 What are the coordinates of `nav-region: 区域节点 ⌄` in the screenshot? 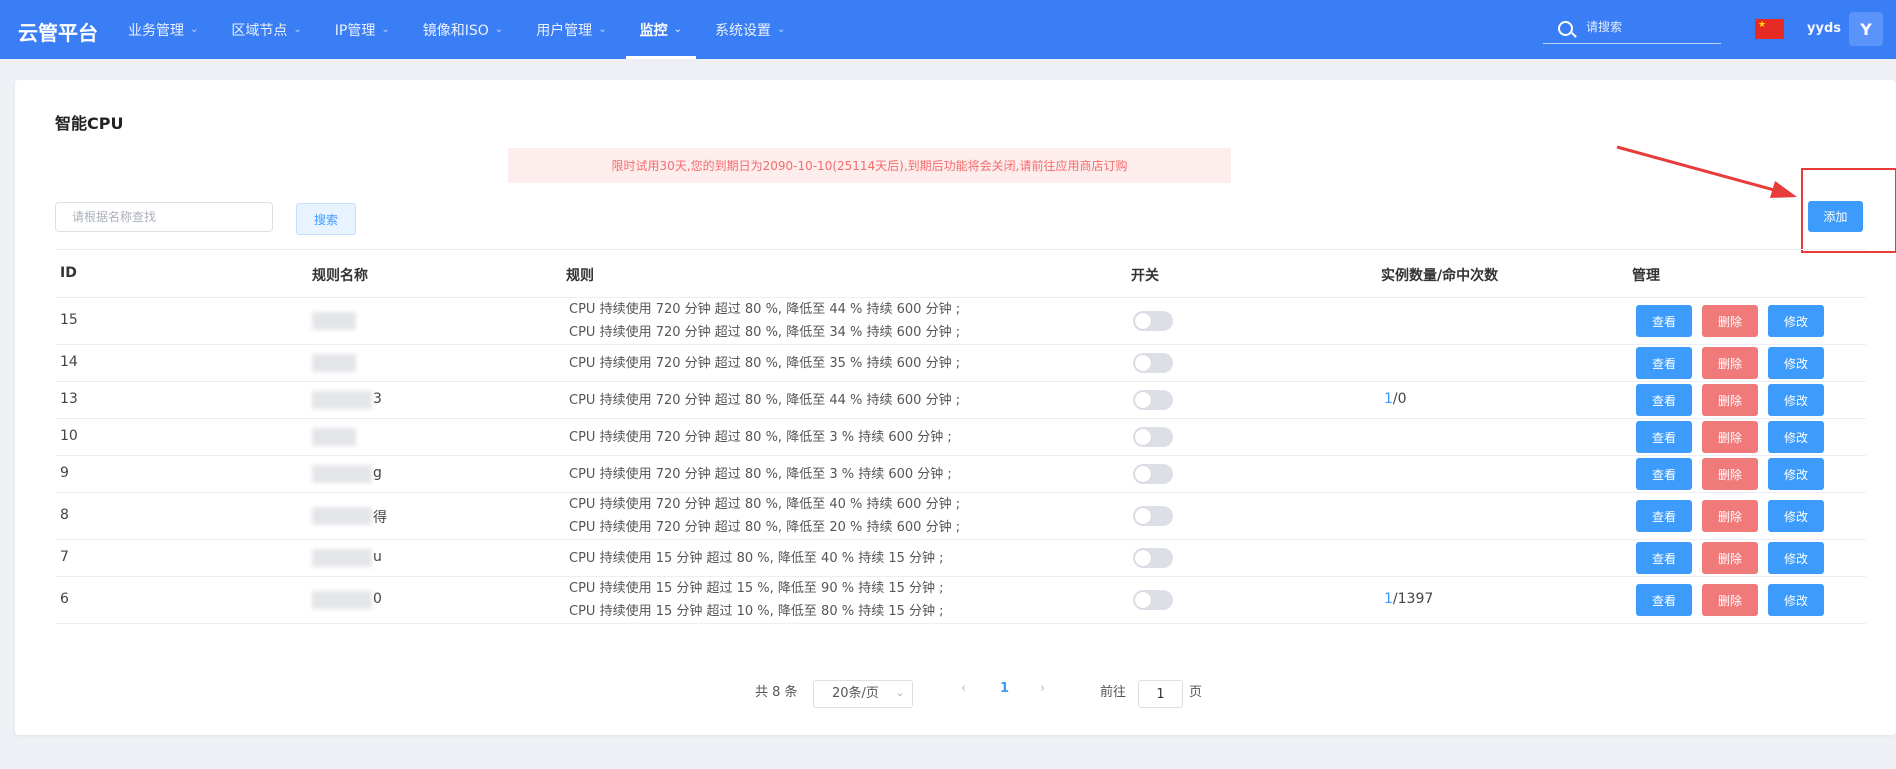 It's located at (266, 29).